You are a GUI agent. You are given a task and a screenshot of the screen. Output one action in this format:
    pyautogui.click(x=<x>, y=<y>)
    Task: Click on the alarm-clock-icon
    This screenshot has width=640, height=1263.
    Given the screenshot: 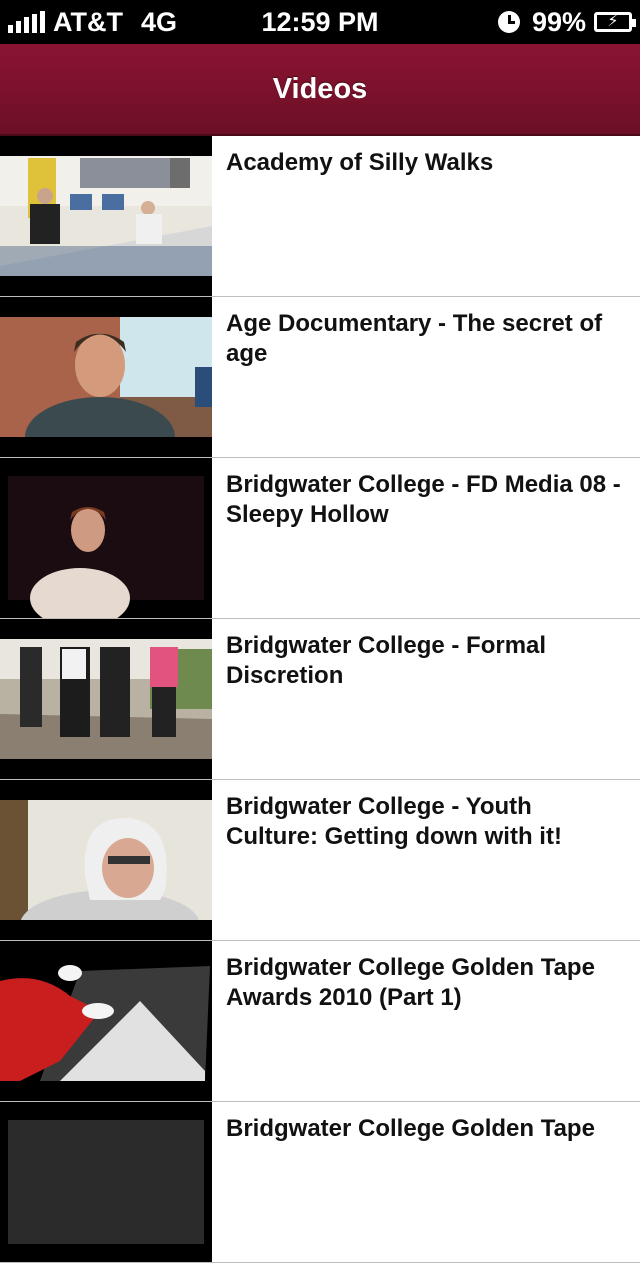 What is the action you would take?
    pyautogui.click(x=508, y=22)
    